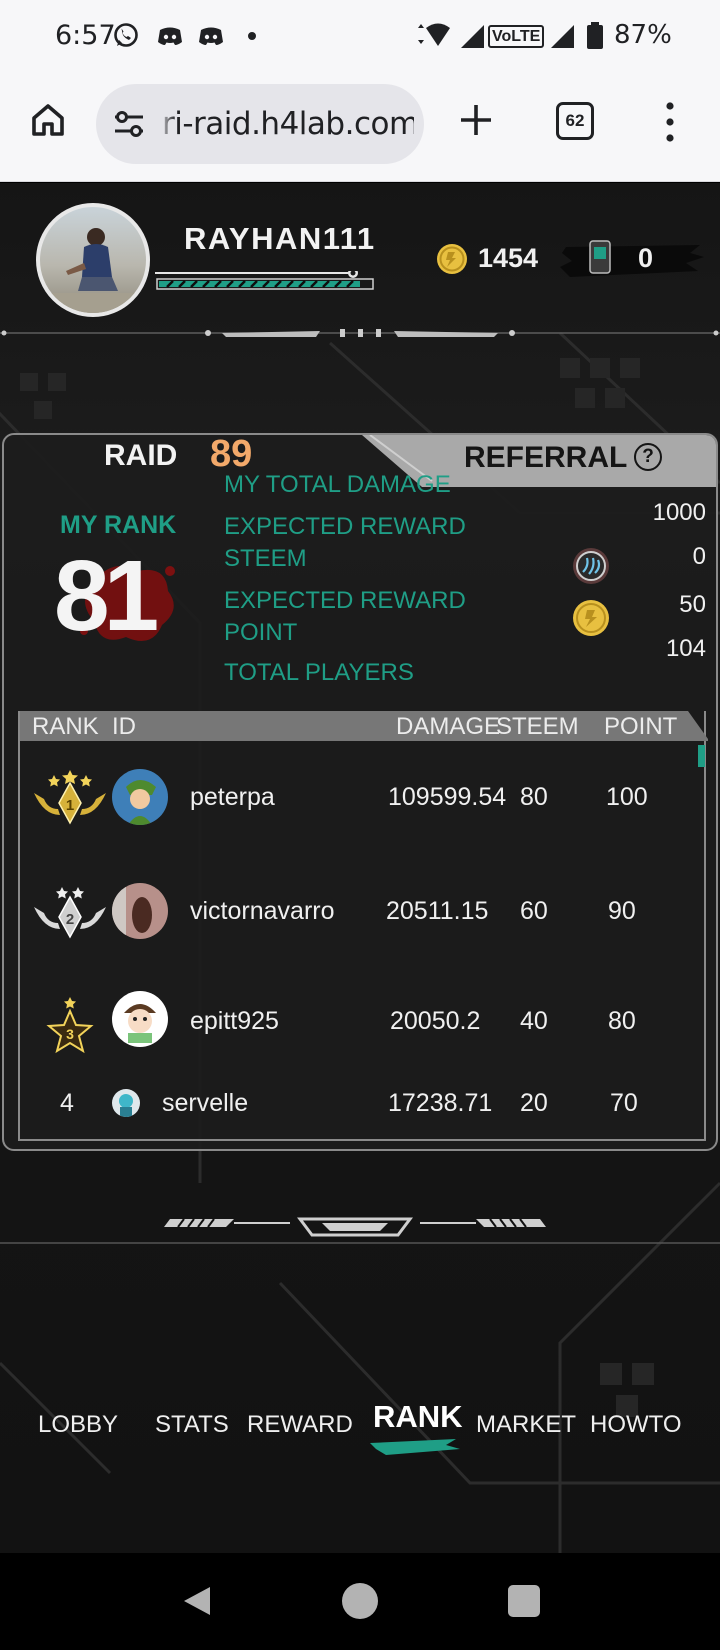  I want to click on home-button, so click(360, 1601).